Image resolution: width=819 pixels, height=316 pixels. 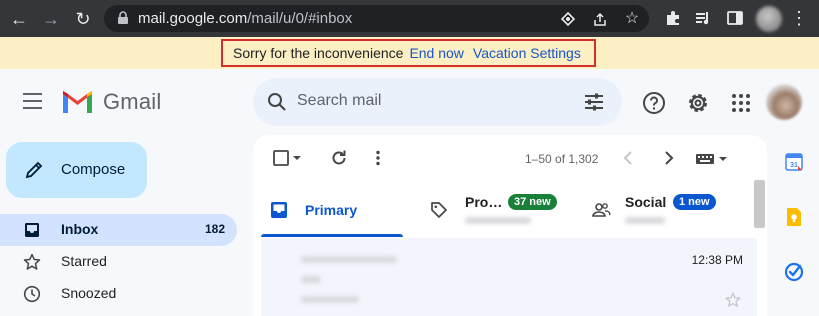 What do you see at coordinates (193, 18) in the screenshot?
I see `url-host: mail.google.com` at bounding box center [193, 18].